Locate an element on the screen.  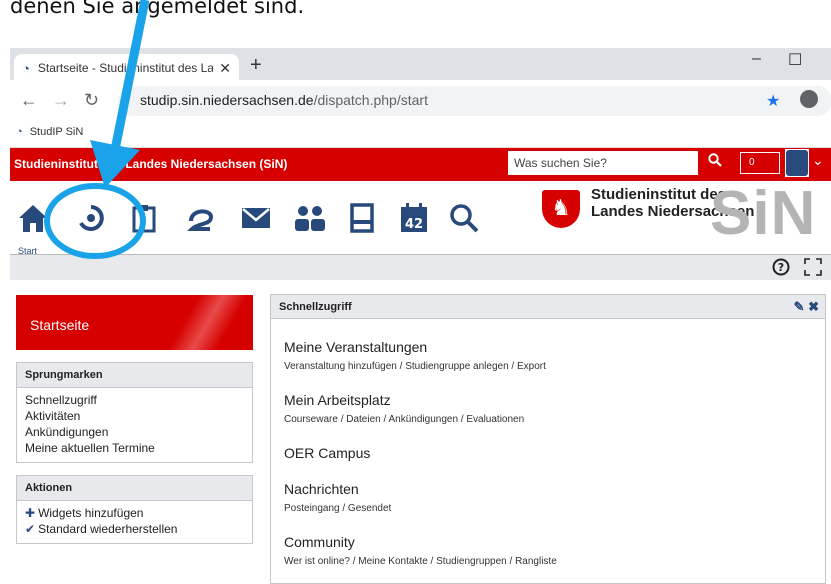
add-widgets-action: ✚ Widgets hinzufügen is located at coordinates (134, 513).